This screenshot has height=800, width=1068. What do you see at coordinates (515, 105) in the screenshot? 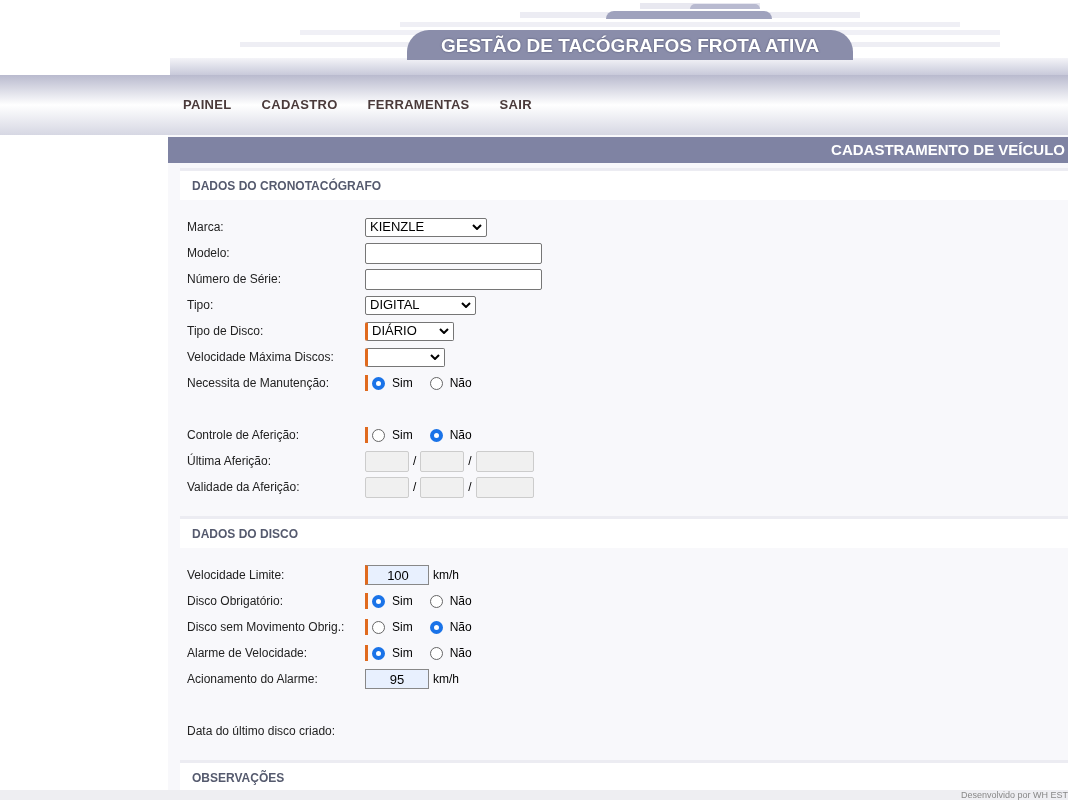
I see `nav-link: SAIR` at bounding box center [515, 105].